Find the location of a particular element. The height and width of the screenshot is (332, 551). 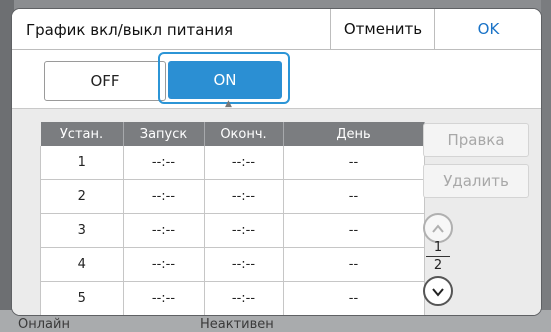

chevron-down-icon is located at coordinates (438, 292).